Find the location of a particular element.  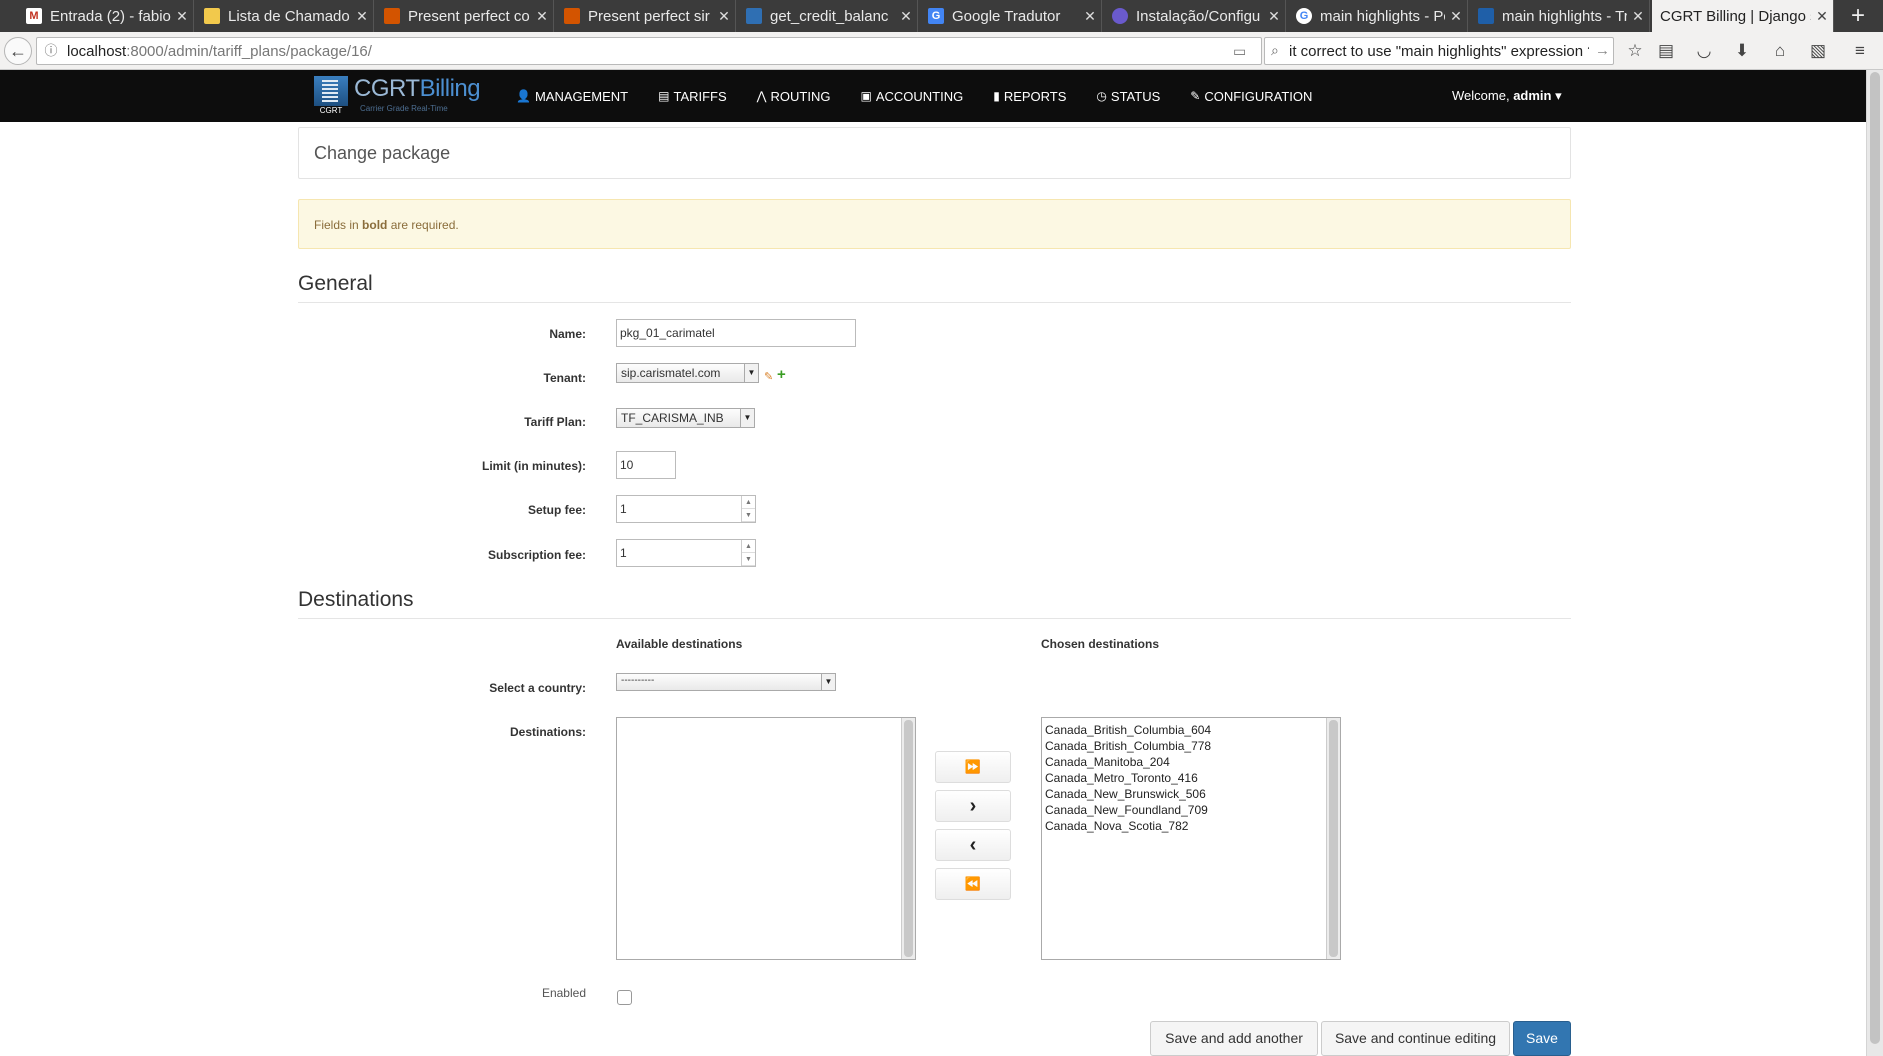

subscription-fee-input: 1 ▲ ▼ is located at coordinates (686, 553).